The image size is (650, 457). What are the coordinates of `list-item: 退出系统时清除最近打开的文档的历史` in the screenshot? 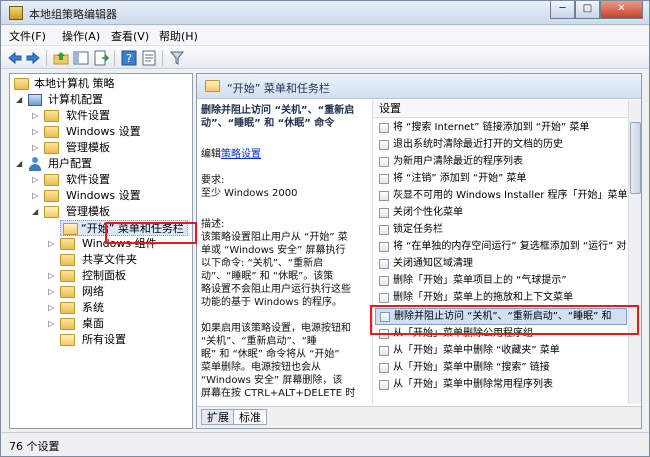 It's located at (501, 145).